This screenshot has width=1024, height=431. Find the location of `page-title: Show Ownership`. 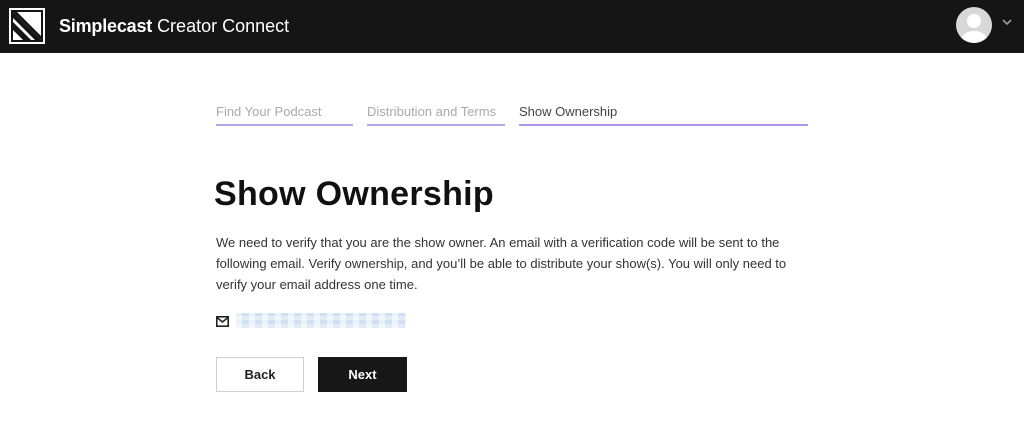

page-title: Show Ownership is located at coordinates (354, 194).